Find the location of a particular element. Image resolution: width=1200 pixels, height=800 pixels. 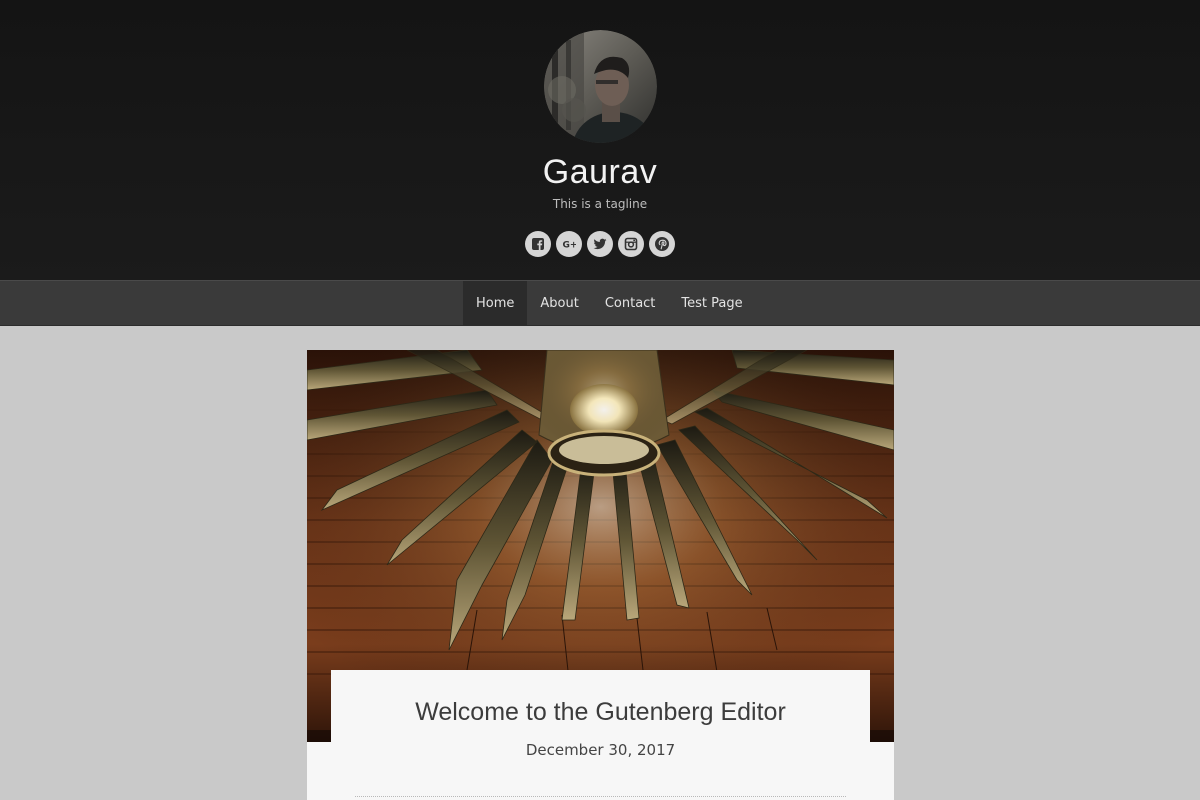

facebook-icon is located at coordinates (538, 244).